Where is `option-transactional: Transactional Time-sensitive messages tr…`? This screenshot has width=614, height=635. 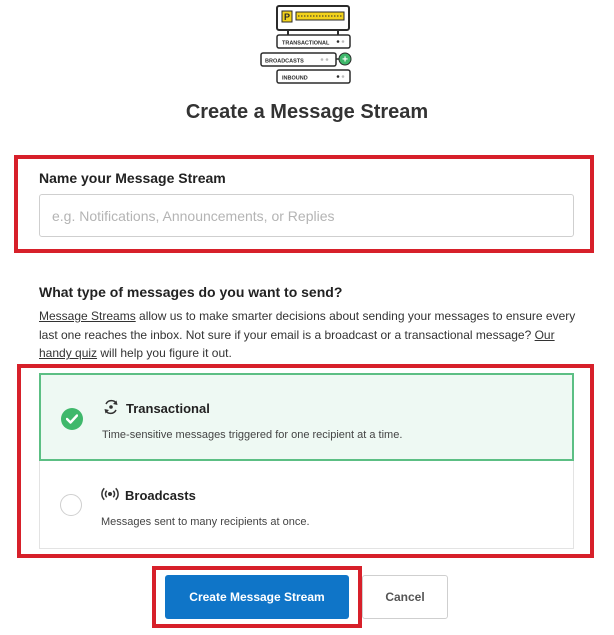
option-transactional: Transactional Time-sensitive messages tr… is located at coordinates (306, 417).